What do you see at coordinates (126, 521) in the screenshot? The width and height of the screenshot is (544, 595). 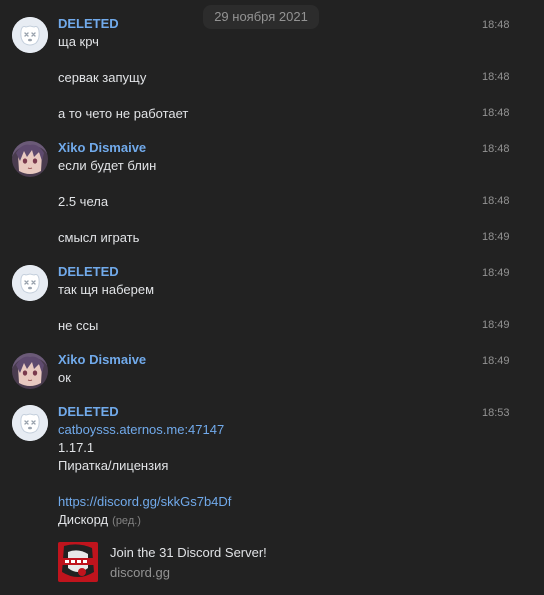 I see `edited-label: (ред.)` at bounding box center [126, 521].